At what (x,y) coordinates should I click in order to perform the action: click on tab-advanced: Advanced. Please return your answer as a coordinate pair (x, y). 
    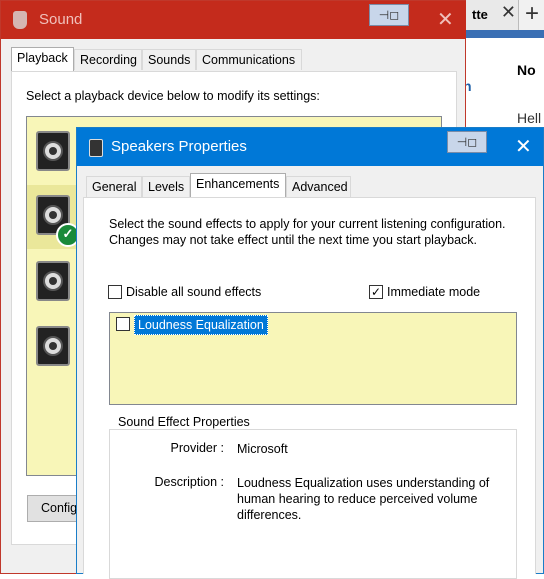
    Looking at the image, I should click on (318, 186).